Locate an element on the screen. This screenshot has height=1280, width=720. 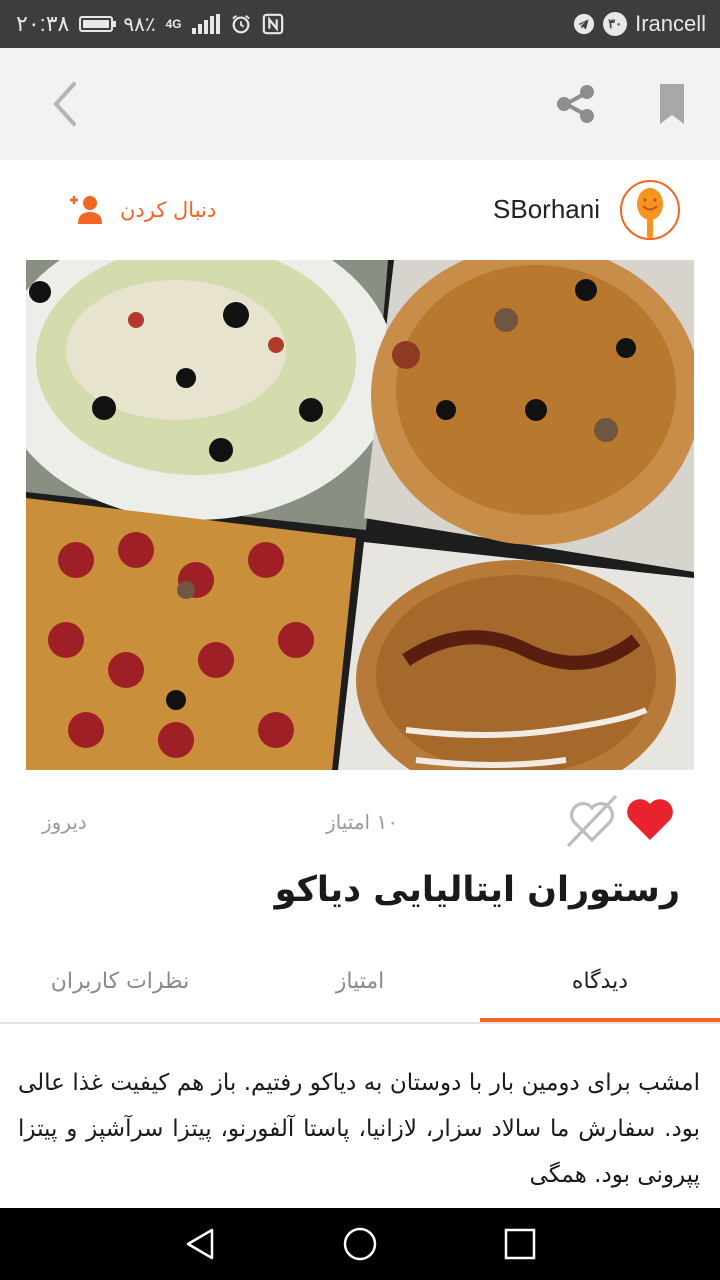
avatar is located at coordinates (650, 210).